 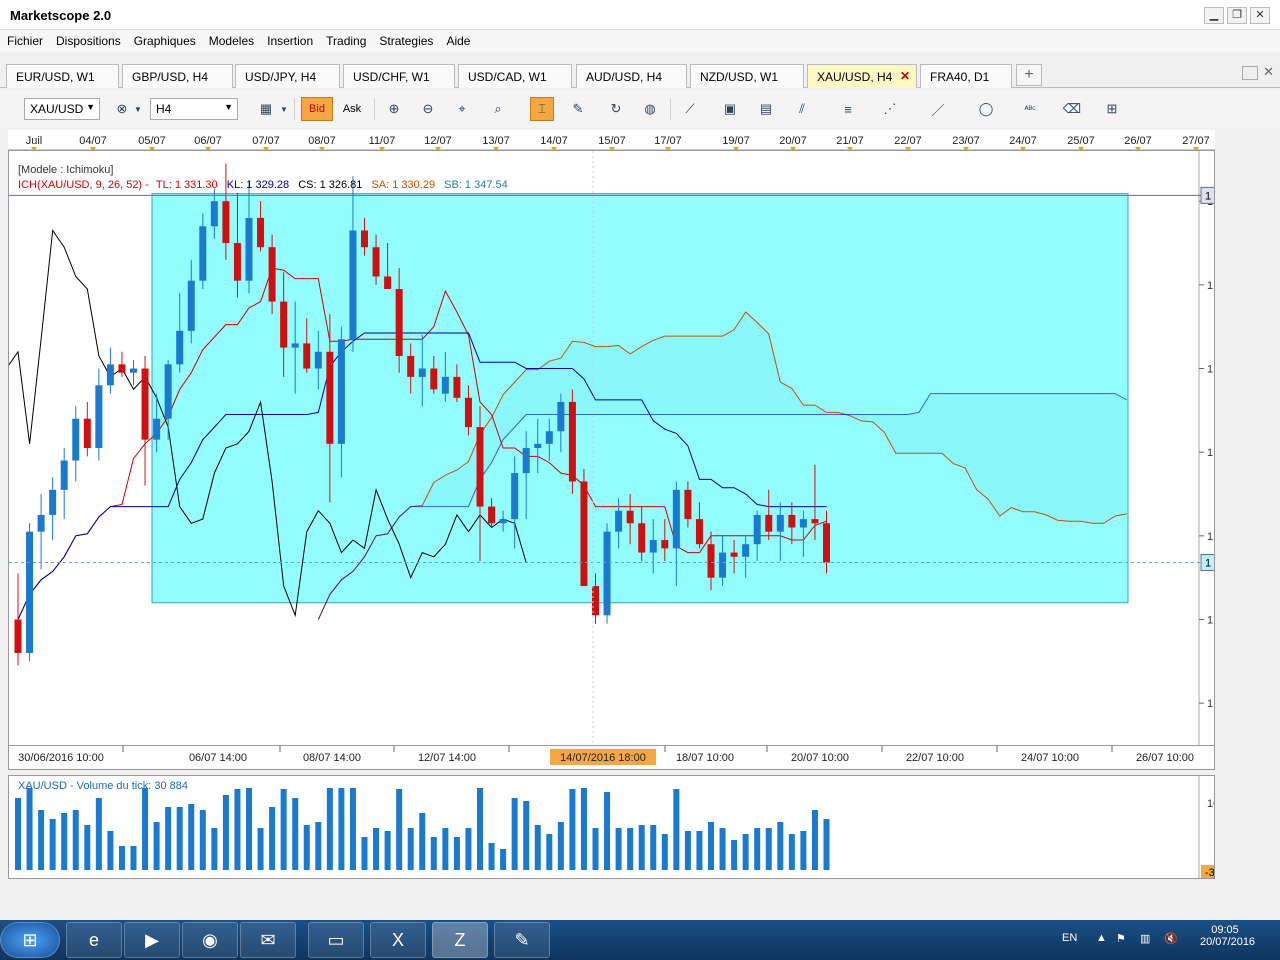 What do you see at coordinates (428, 109) in the screenshot?
I see `zoom-out-icon: ⊖` at bounding box center [428, 109].